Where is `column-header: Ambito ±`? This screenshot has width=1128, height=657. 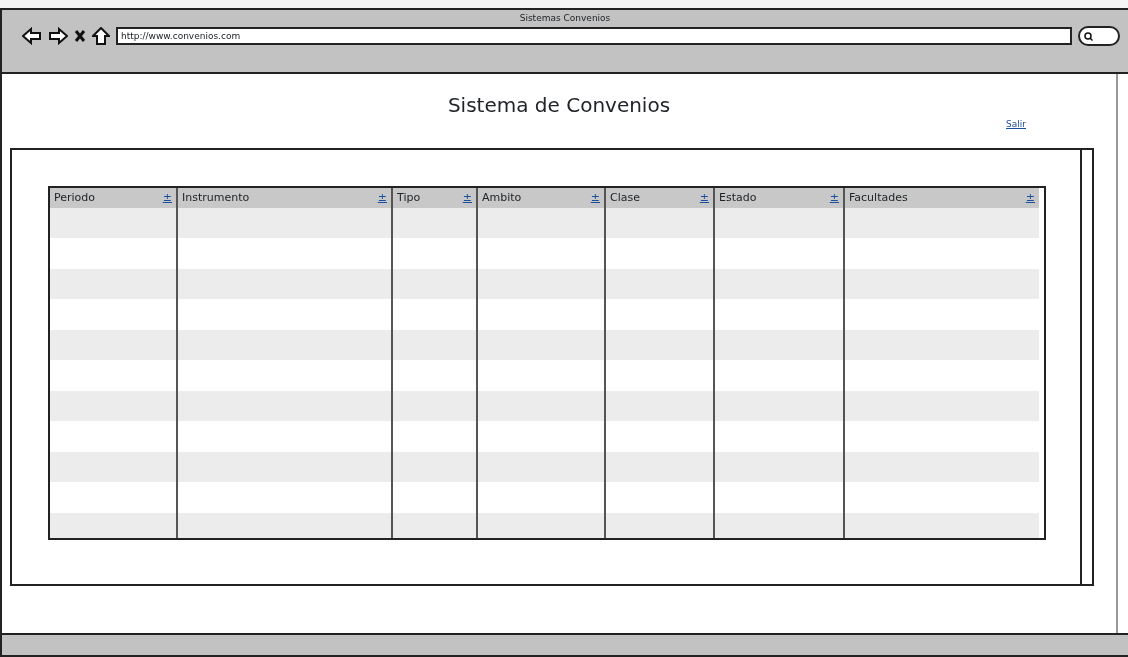 column-header: Ambito ± is located at coordinates (541, 198).